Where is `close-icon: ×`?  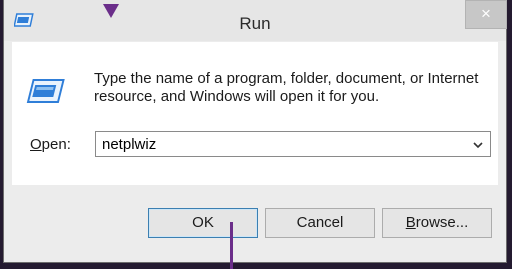 close-icon: × is located at coordinates (486, 13).